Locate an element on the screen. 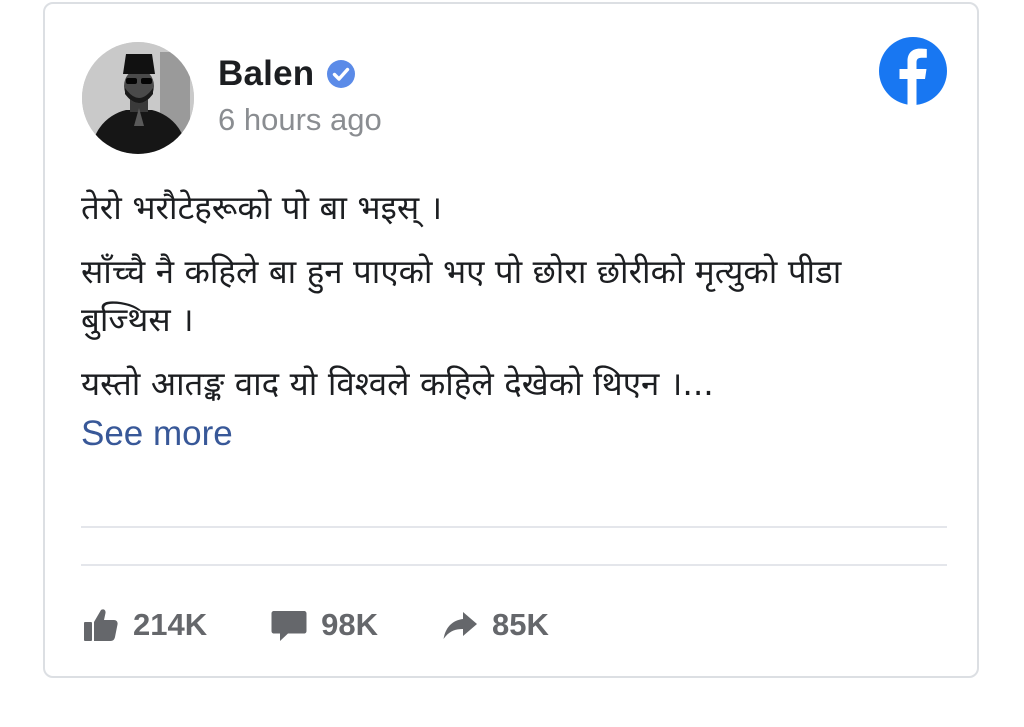 The width and height of the screenshot is (1024, 727). author-row: Balen is located at coordinates (287, 74).